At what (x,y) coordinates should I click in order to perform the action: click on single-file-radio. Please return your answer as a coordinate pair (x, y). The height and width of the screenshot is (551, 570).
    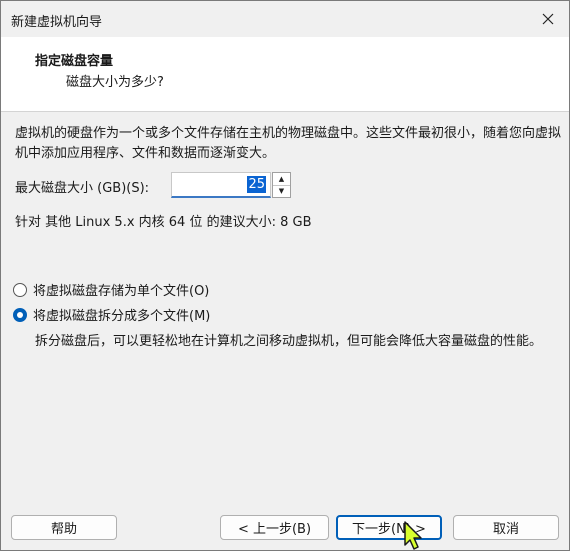
    Looking at the image, I should click on (20, 289).